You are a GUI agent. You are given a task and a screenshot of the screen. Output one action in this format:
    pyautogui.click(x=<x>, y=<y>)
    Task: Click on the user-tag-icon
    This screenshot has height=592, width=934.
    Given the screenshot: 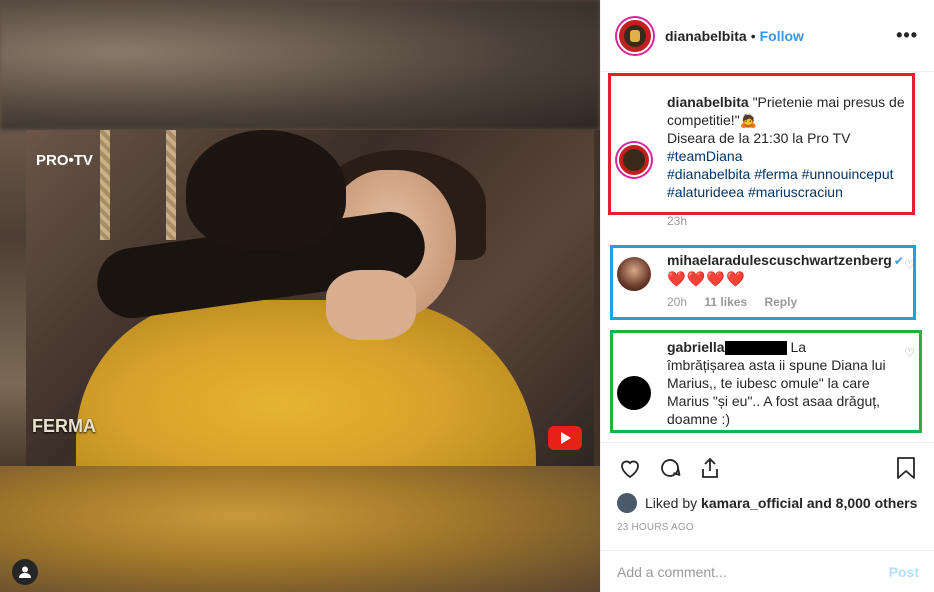 What is the action you would take?
    pyautogui.click(x=25, y=572)
    